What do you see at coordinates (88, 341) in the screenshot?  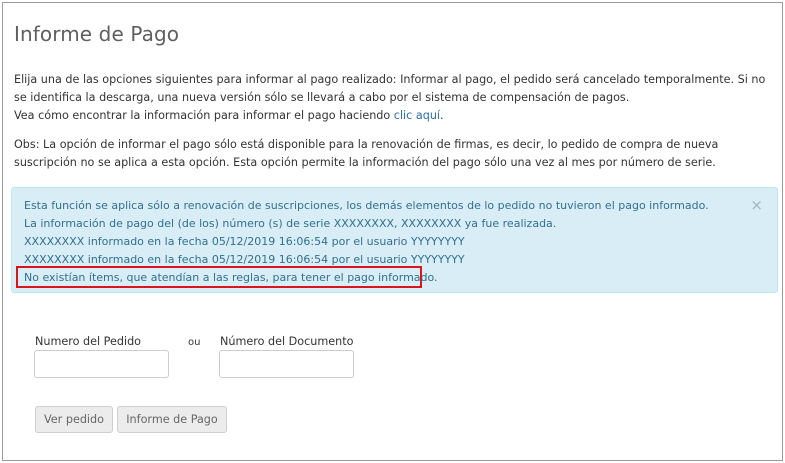 I see `pedido-label: Numero del Pedido` at bounding box center [88, 341].